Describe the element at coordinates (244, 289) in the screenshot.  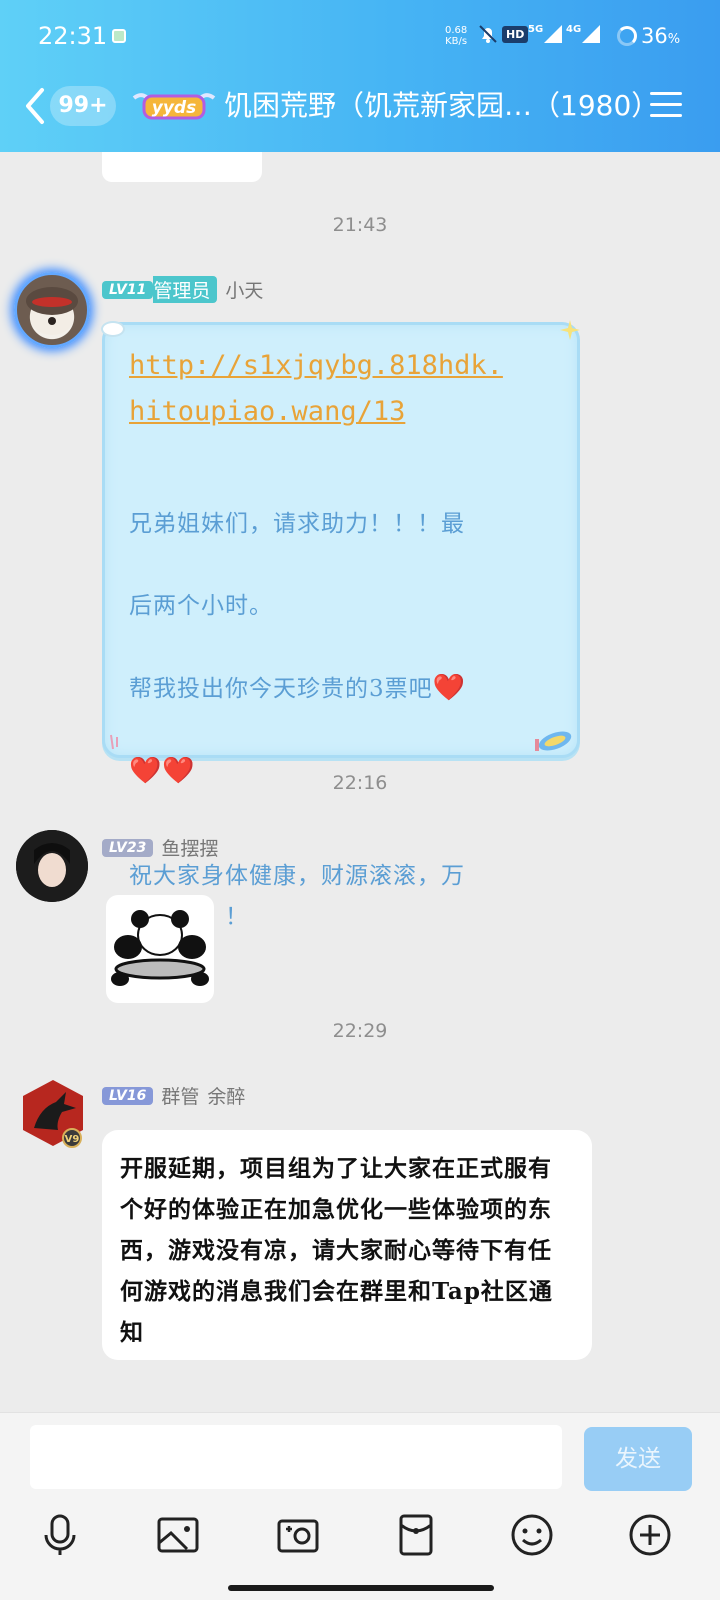
I see `sender-name: 小天` at that location.